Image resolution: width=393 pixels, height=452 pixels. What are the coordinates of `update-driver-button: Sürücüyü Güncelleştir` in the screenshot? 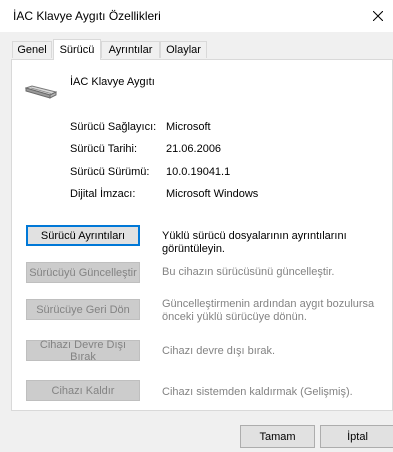 It's located at (83, 272).